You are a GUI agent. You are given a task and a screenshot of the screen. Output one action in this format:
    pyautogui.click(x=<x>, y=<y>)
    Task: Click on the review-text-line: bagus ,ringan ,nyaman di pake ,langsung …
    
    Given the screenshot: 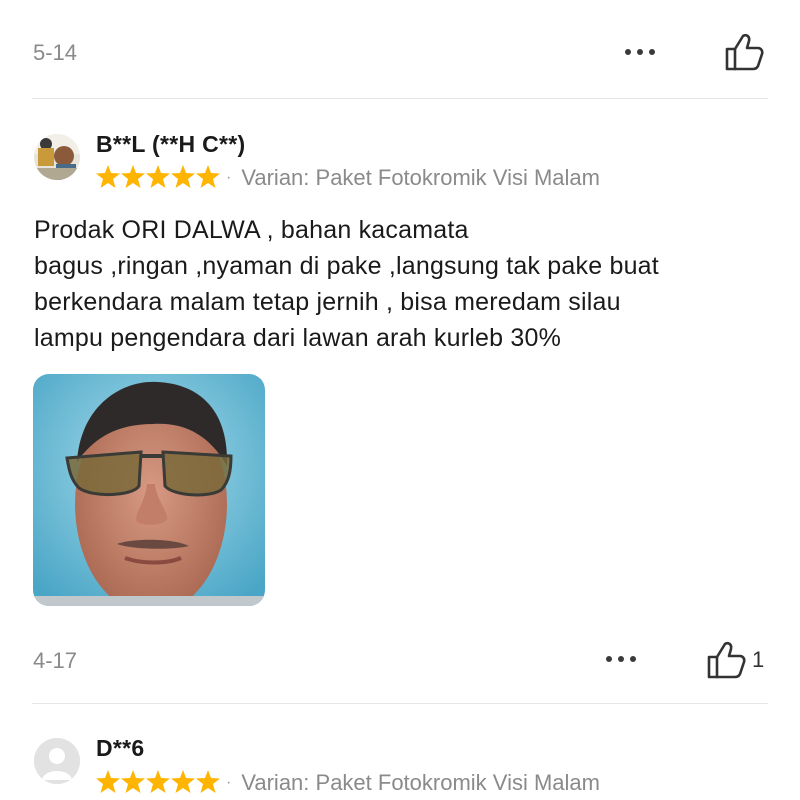 What is the action you would take?
    pyautogui.click(x=346, y=266)
    